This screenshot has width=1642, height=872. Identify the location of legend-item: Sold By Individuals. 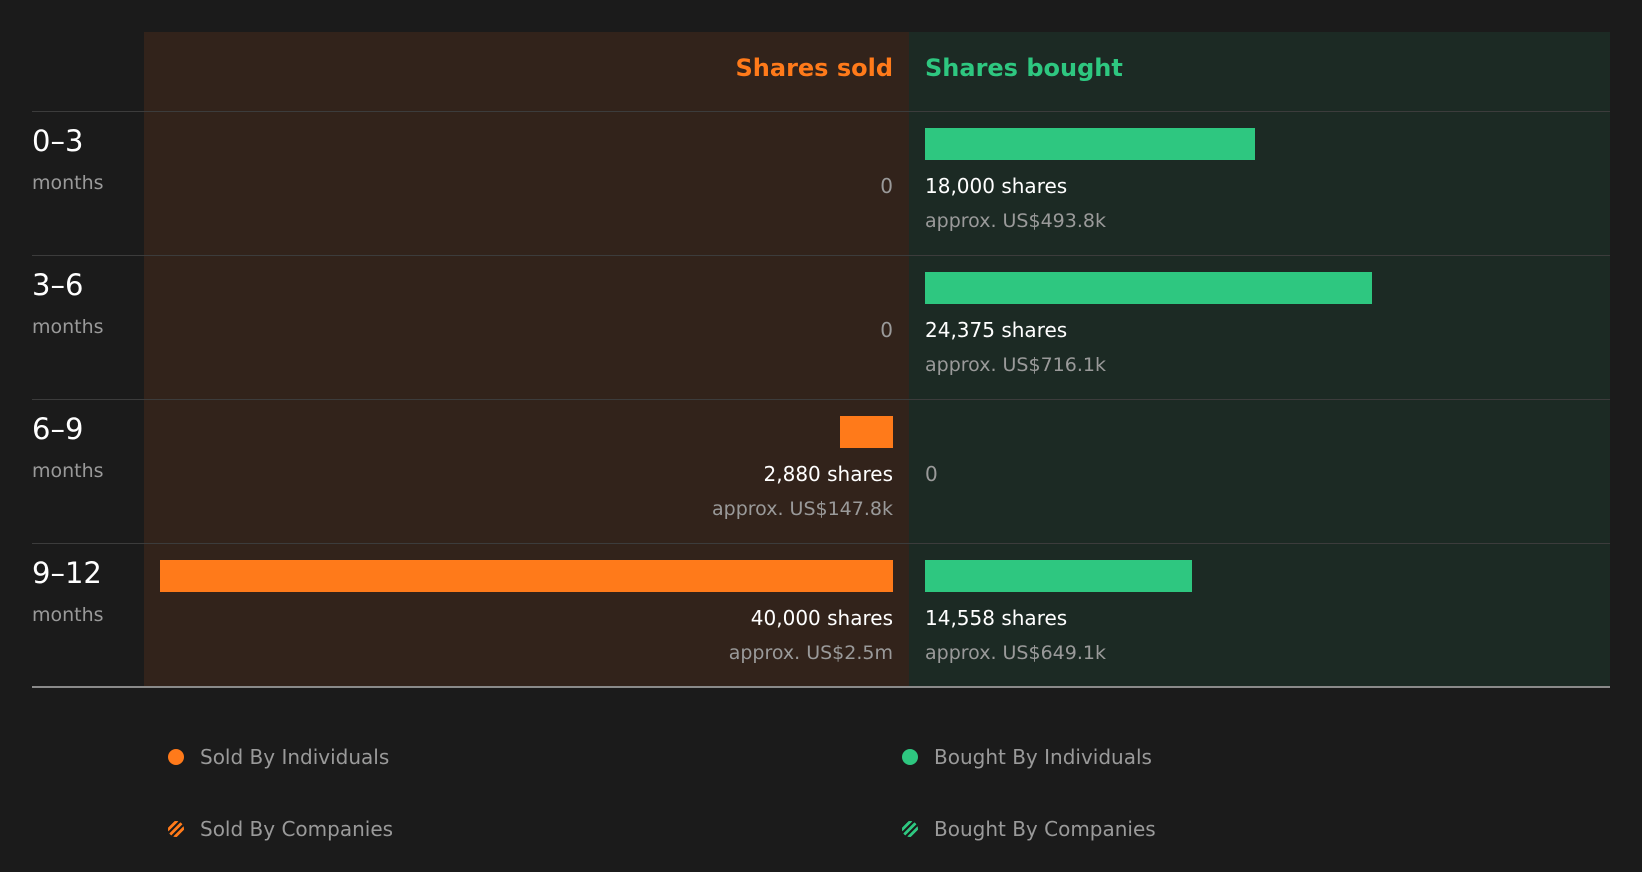
(278, 757).